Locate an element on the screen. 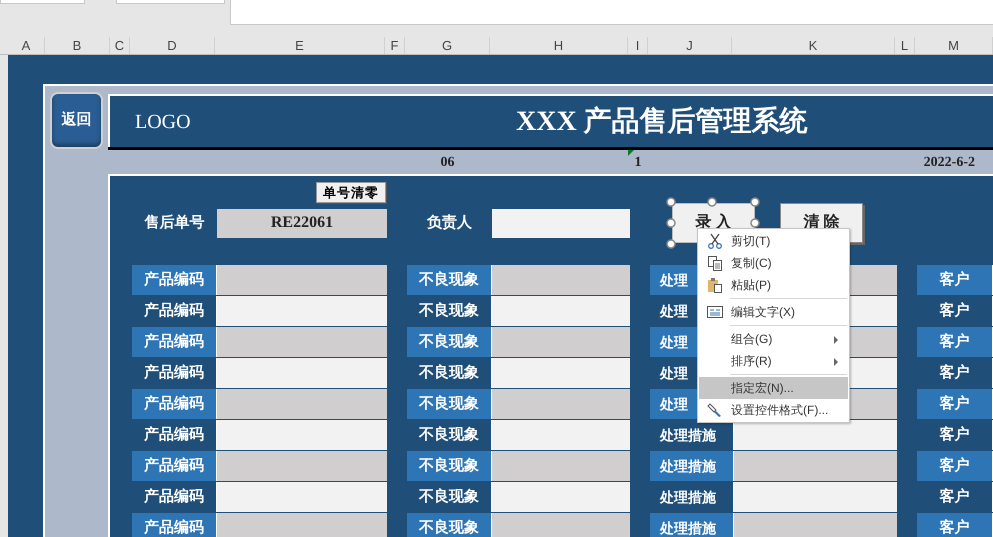 The image size is (993, 537). logo-text: LOGO is located at coordinates (163, 122).